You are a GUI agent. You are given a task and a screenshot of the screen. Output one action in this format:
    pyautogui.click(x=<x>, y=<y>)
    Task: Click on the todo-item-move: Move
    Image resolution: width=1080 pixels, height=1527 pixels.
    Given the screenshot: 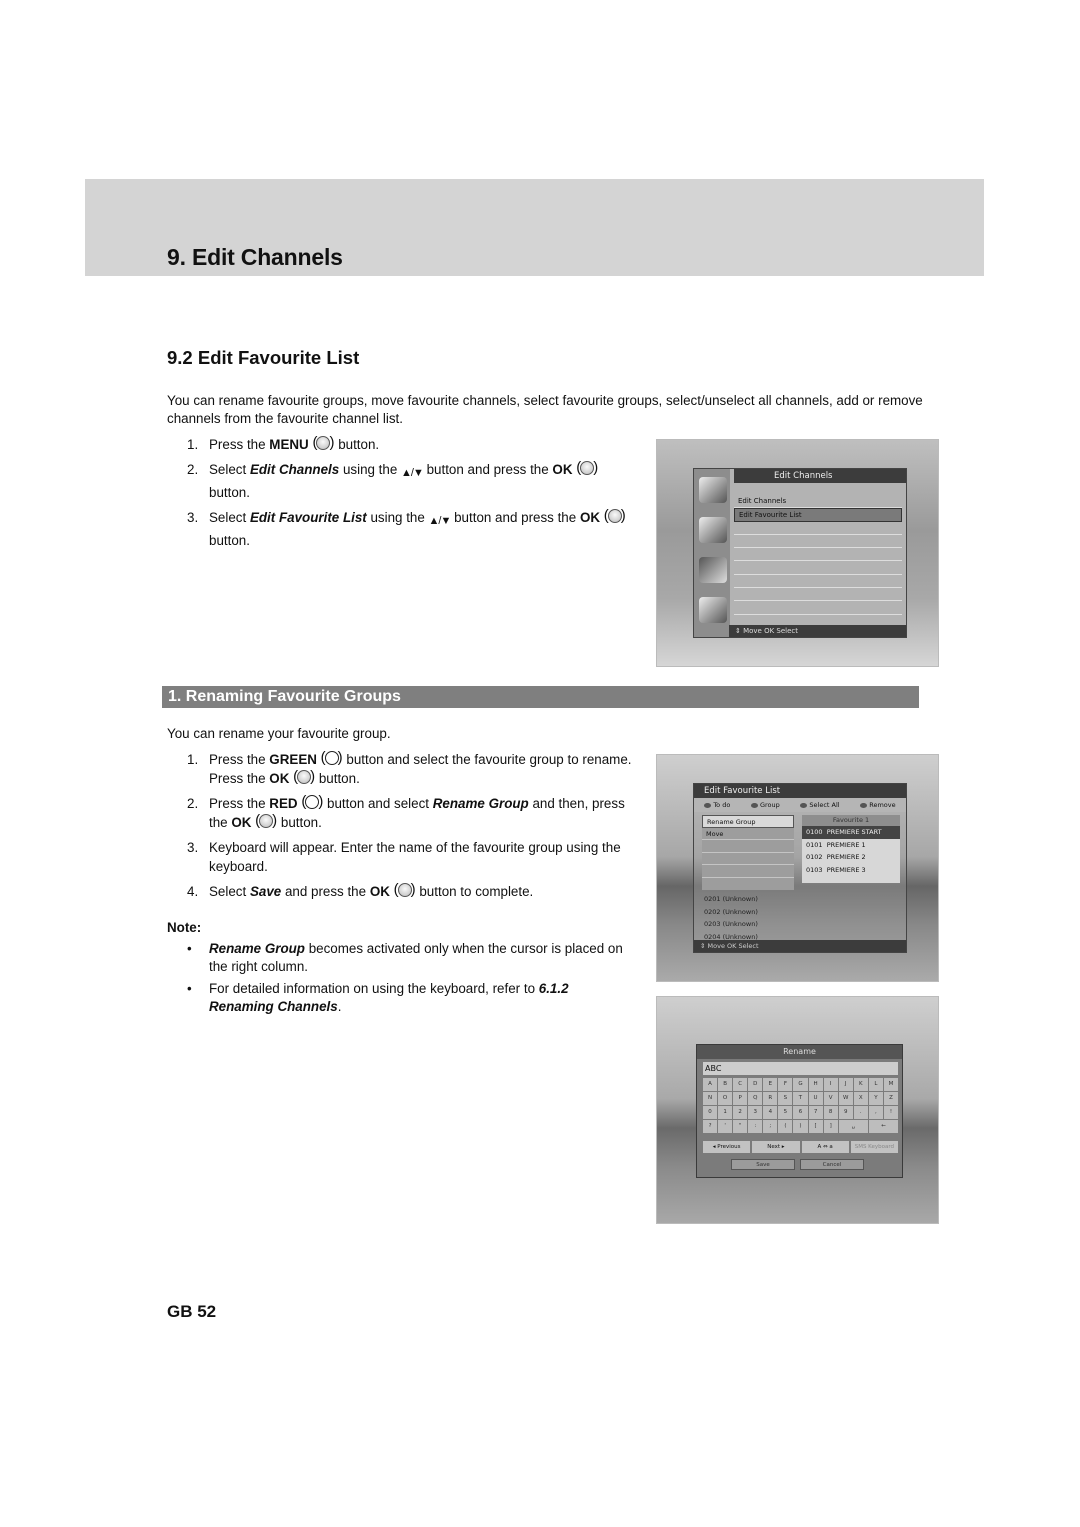 What is the action you would take?
    pyautogui.click(x=748, y=834)
    